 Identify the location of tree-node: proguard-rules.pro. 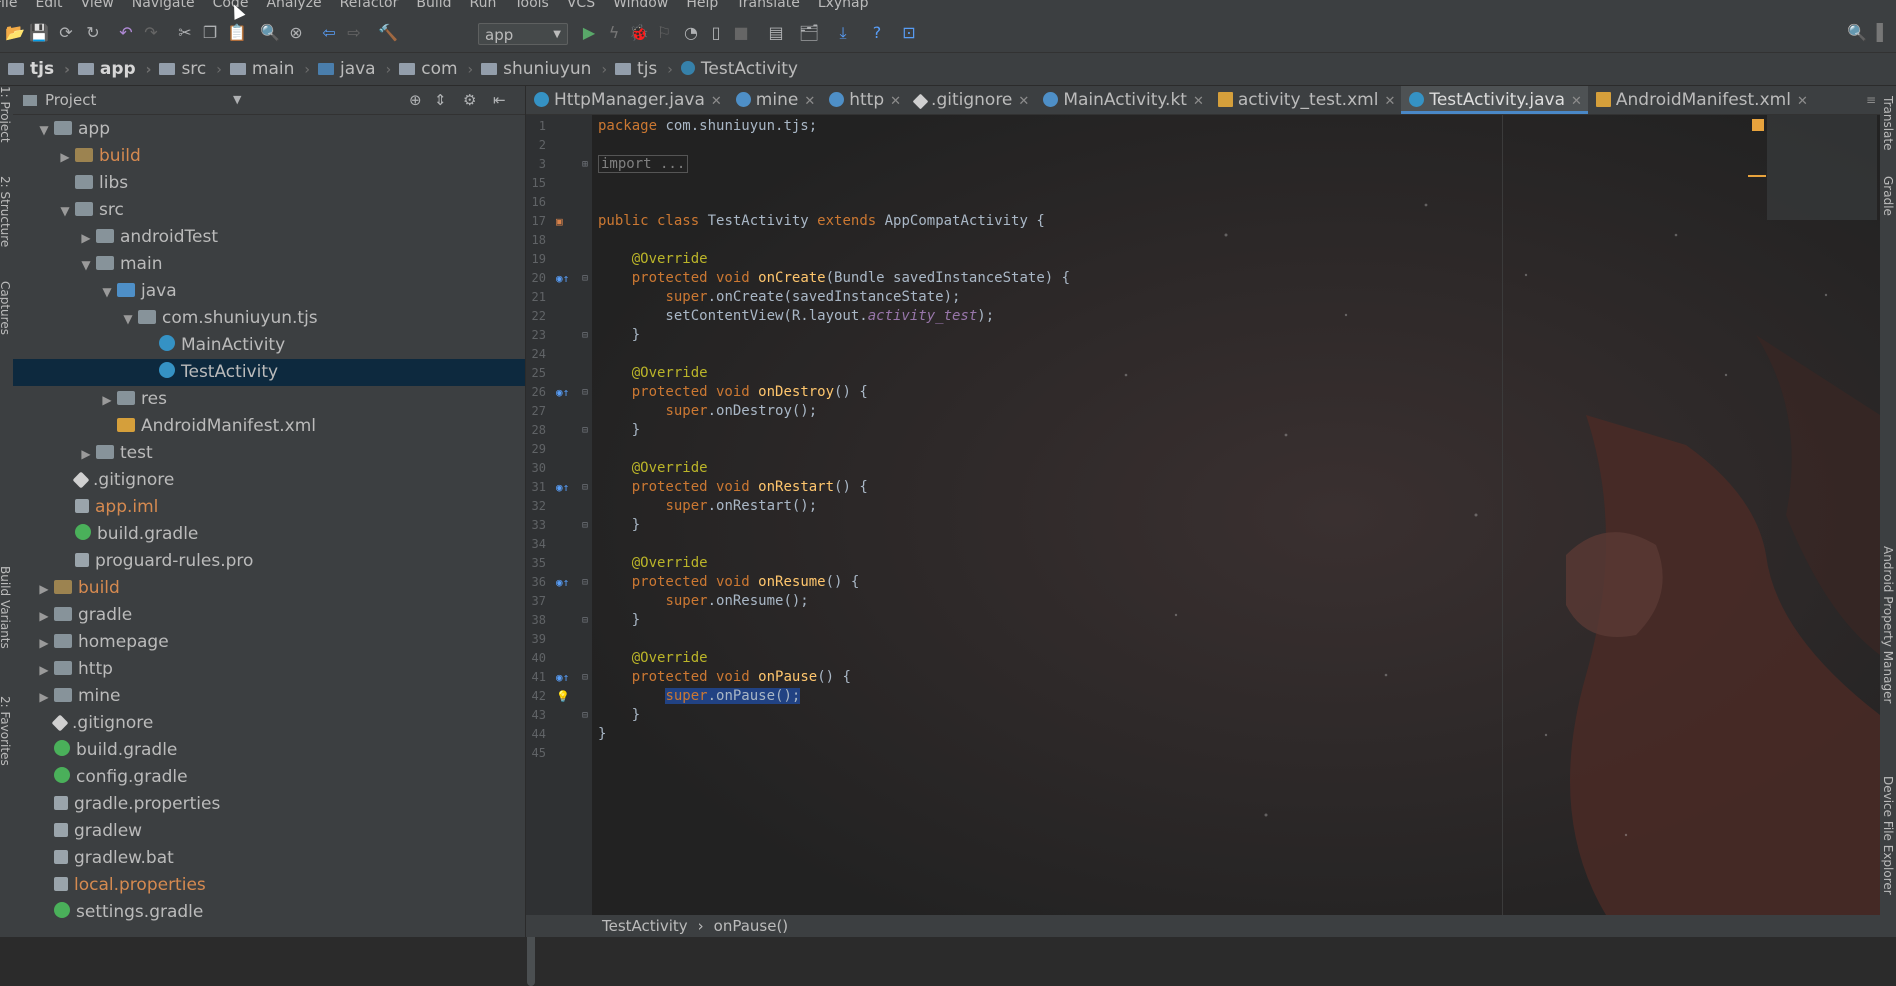
(269, 561).